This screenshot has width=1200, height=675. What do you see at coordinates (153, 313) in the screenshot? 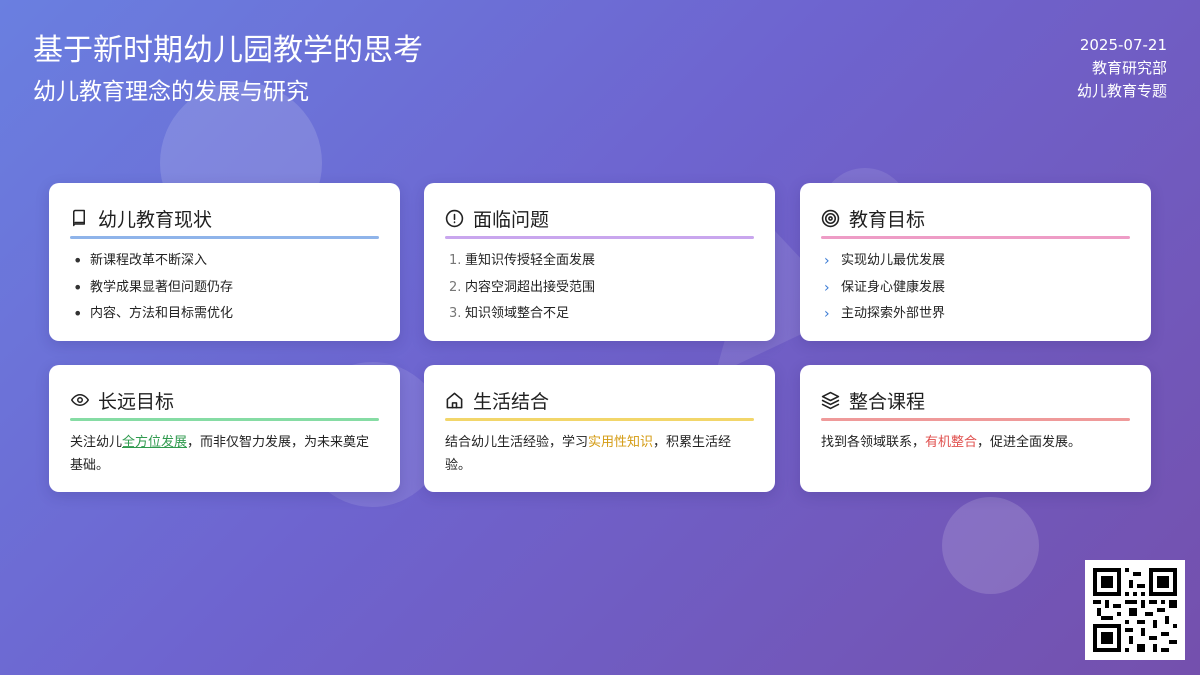
I see `list-item: • 内容、方法和目标需优化` at bounding box center [153, 313].